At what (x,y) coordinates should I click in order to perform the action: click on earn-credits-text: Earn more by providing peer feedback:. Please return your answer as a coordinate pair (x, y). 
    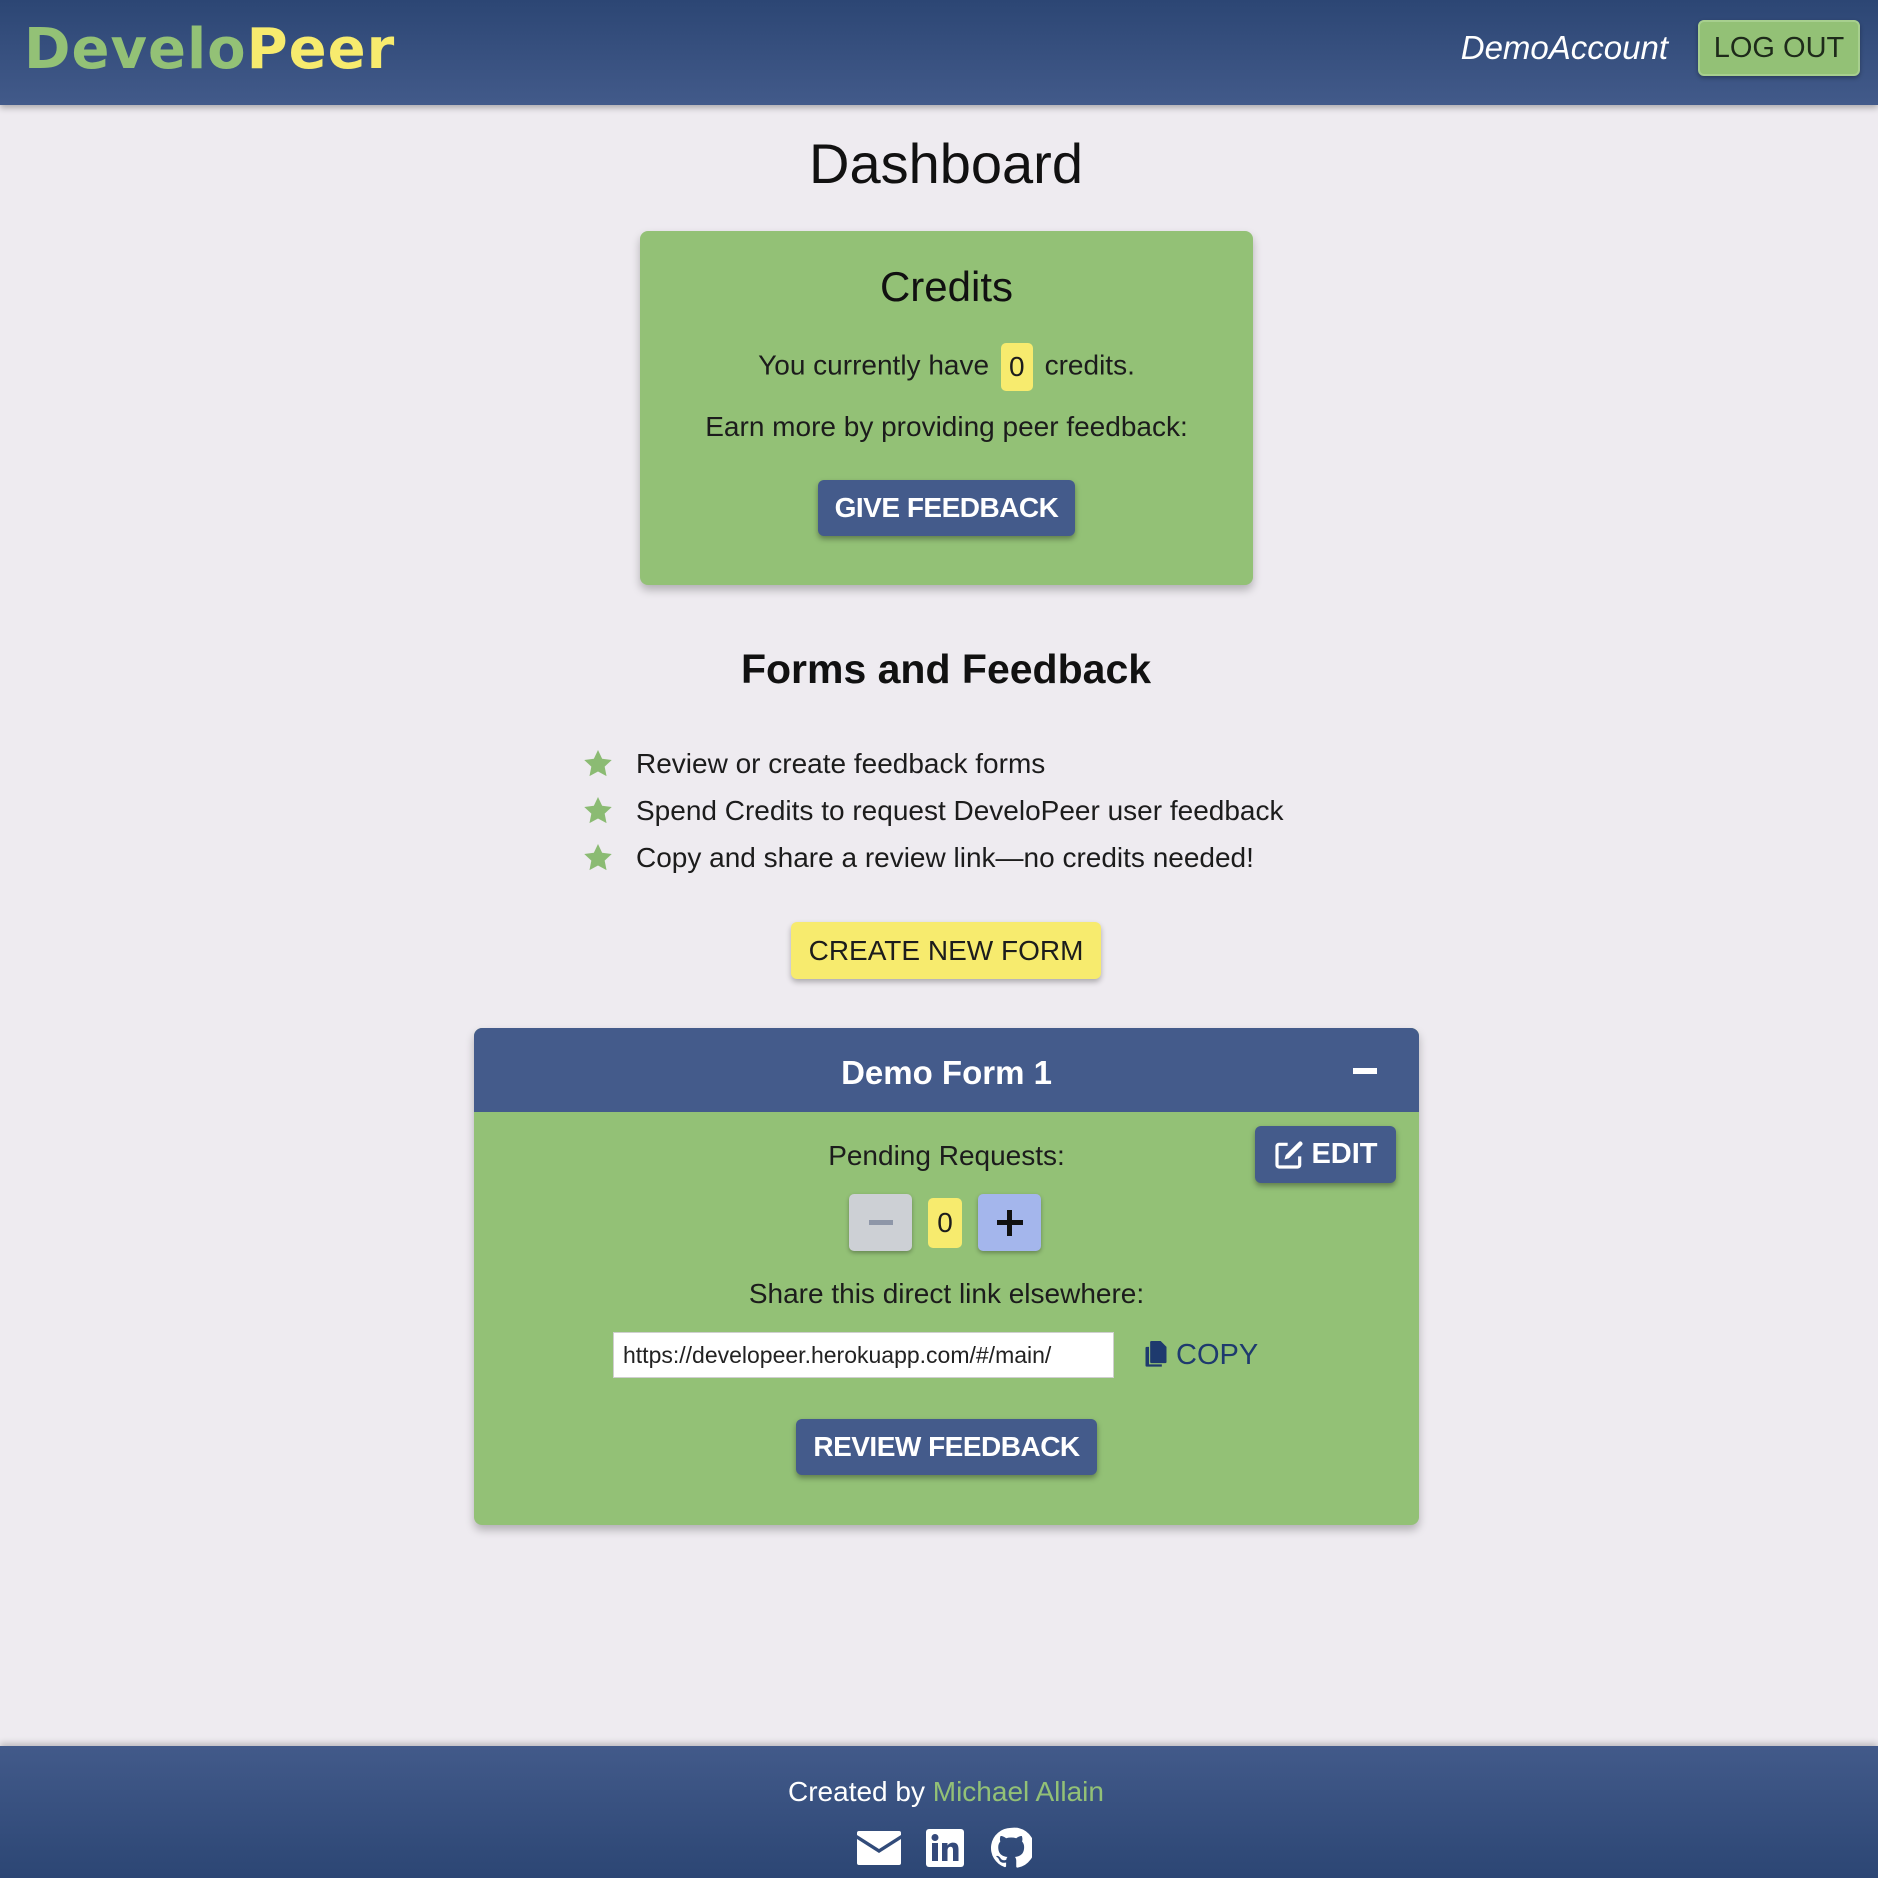
    Looking at the image, I should click on (946, 426).